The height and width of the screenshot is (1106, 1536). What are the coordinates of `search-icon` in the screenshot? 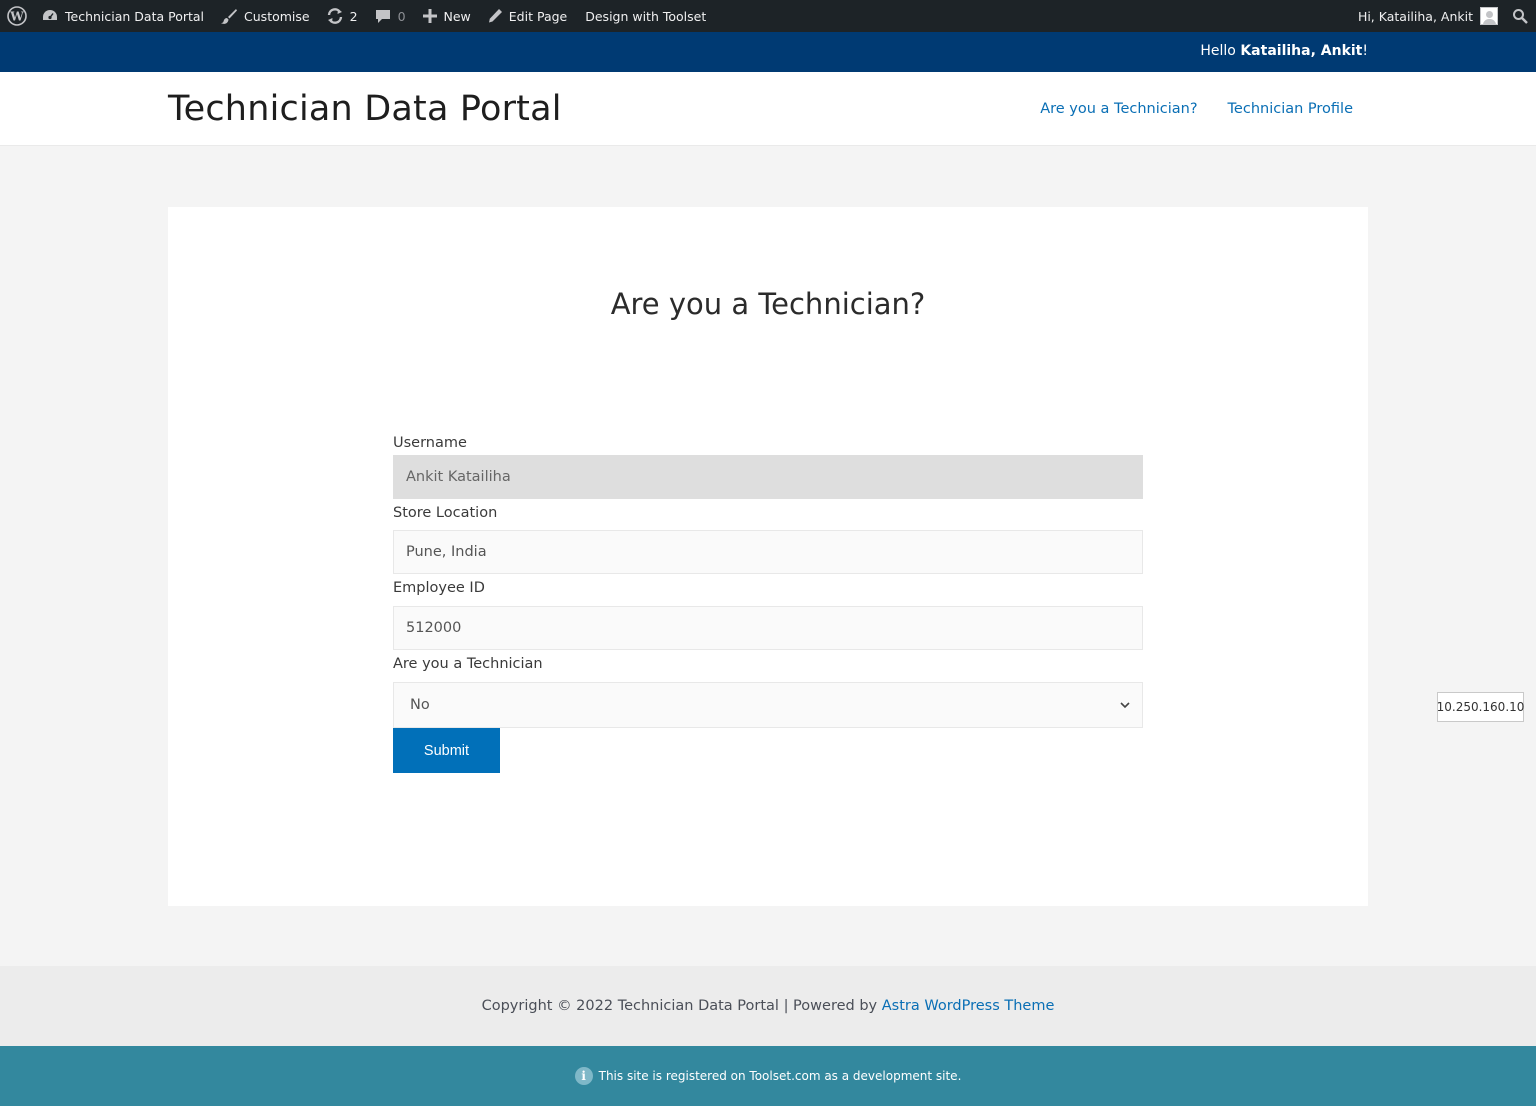 It's located at (1520, 16).